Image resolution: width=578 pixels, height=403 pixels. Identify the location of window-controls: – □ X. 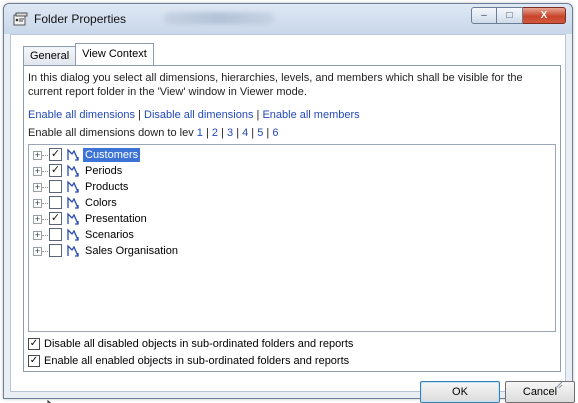
(518, 15).